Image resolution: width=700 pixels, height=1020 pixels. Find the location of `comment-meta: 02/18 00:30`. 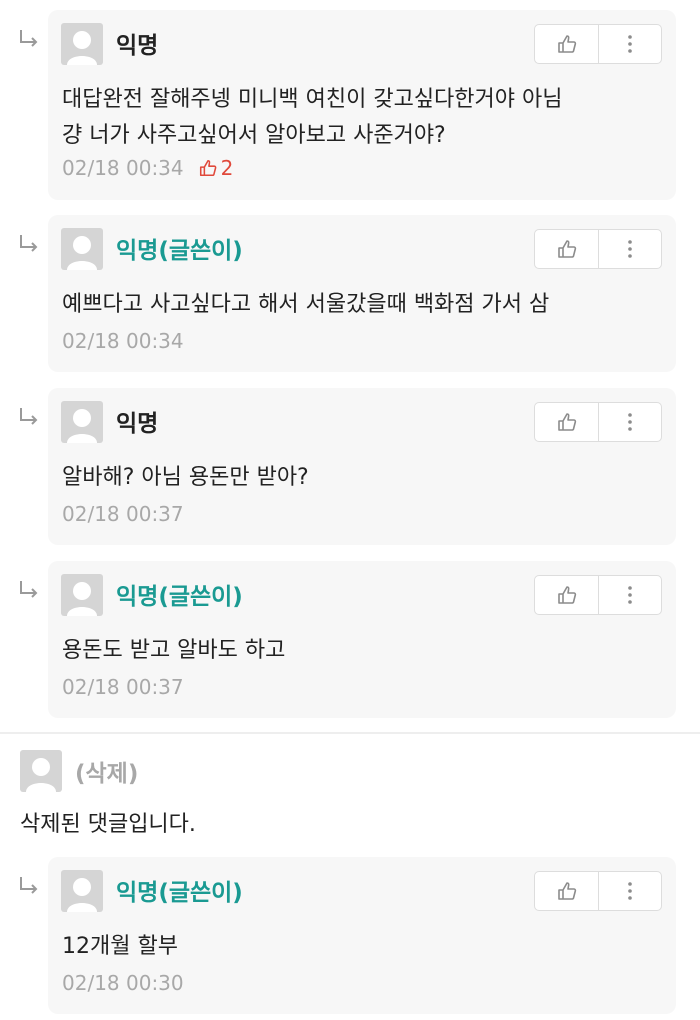

comment-meta: 02/18 00:30 is located at coordinates (123, 983).